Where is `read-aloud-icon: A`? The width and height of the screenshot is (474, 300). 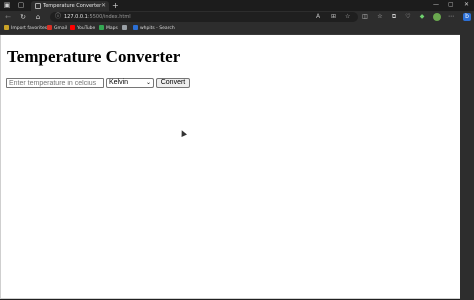
read-aloud-icon: A is located at coordinates (318, 17).